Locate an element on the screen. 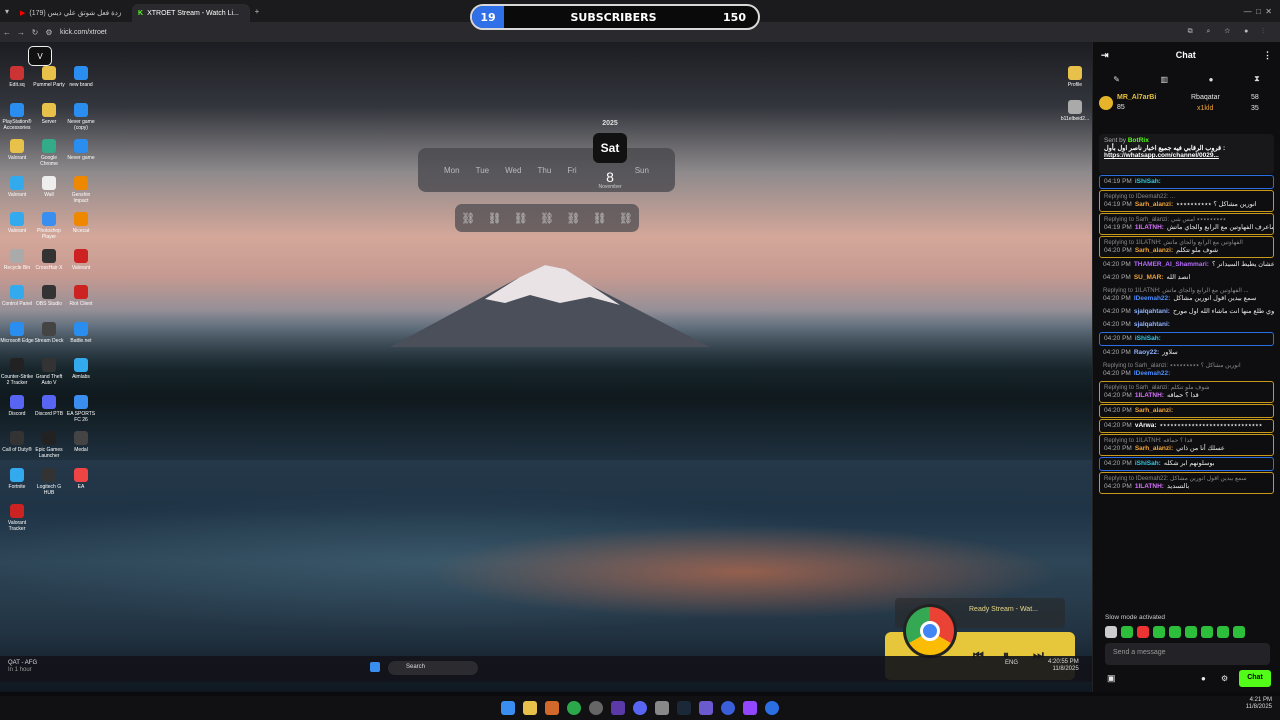  desktop-icon: Control Panel is located at coordinates (17, 296).